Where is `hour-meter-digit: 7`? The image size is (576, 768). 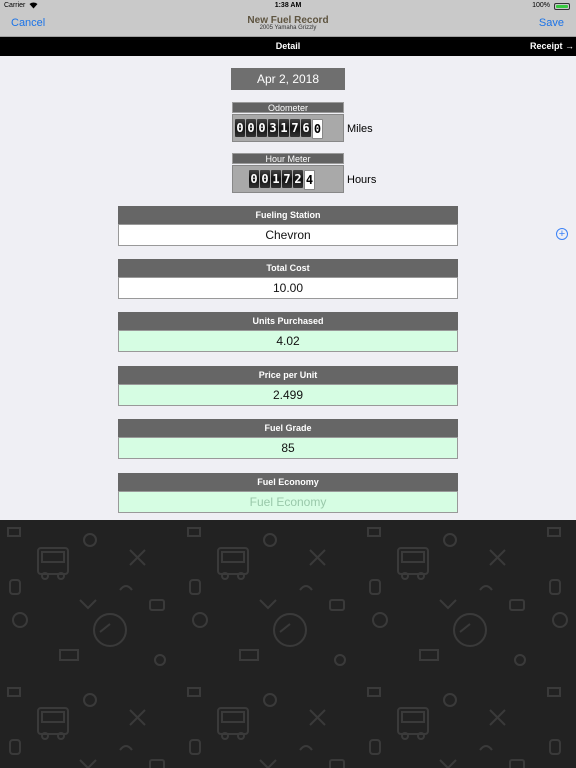 hour-meter-digit: 7 is located at coordinates (287, 179).